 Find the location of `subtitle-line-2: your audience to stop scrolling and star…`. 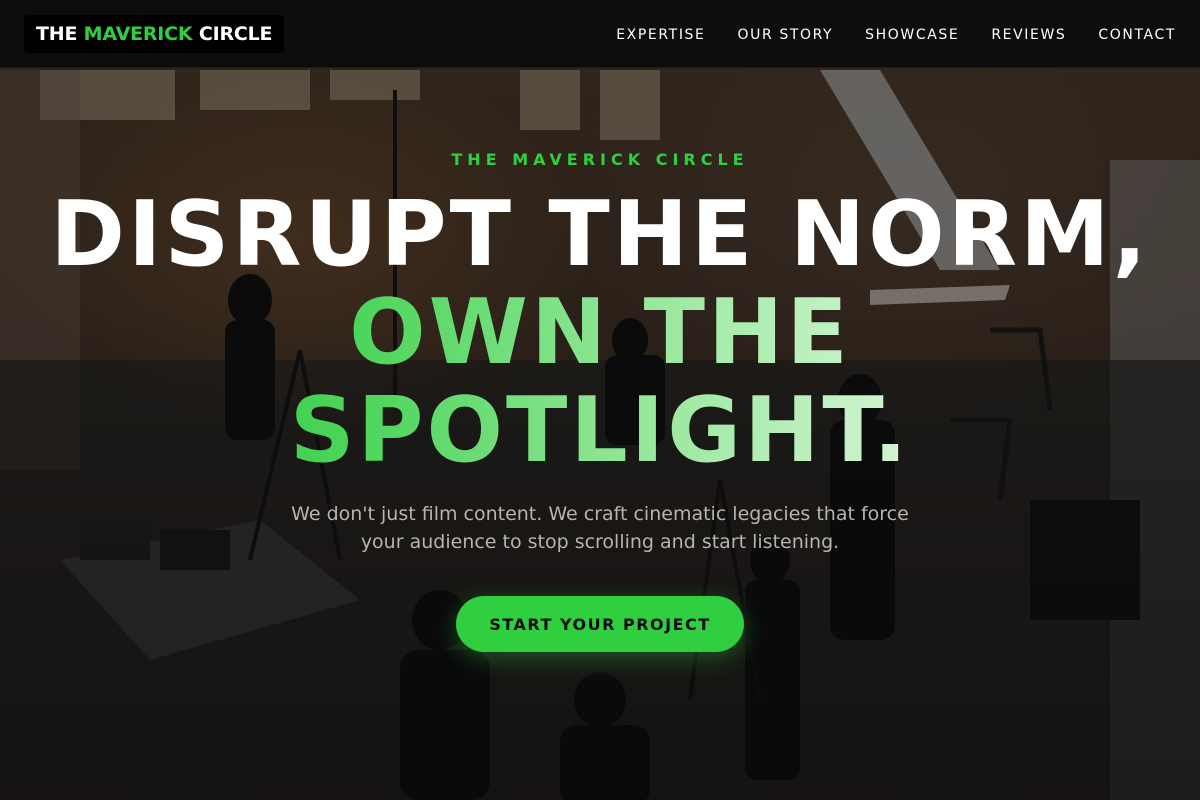

subtitle-line-2: your audience to stop scrolling and star… is located at coordinates (600, 542).